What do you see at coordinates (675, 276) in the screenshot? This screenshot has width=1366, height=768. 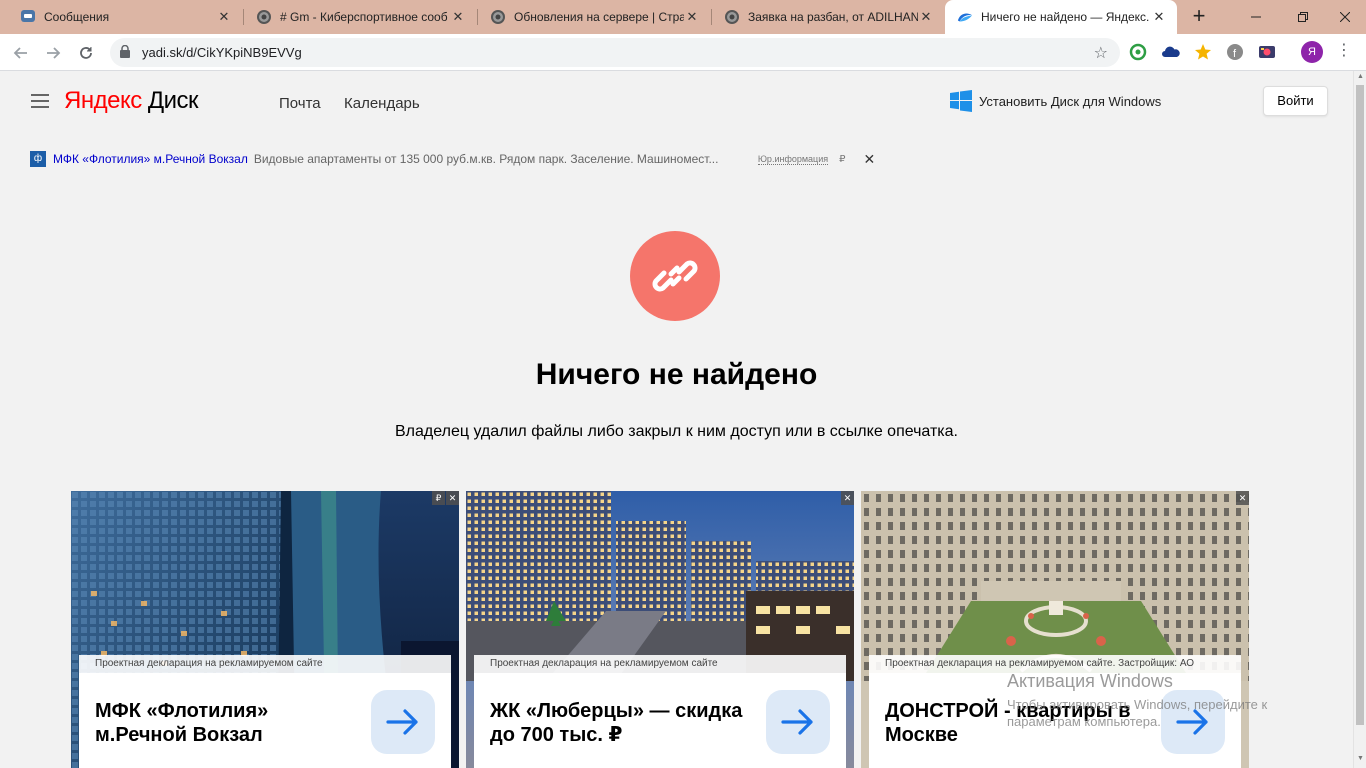 I see `broken-link-icon` at bounding box center [675, 276].